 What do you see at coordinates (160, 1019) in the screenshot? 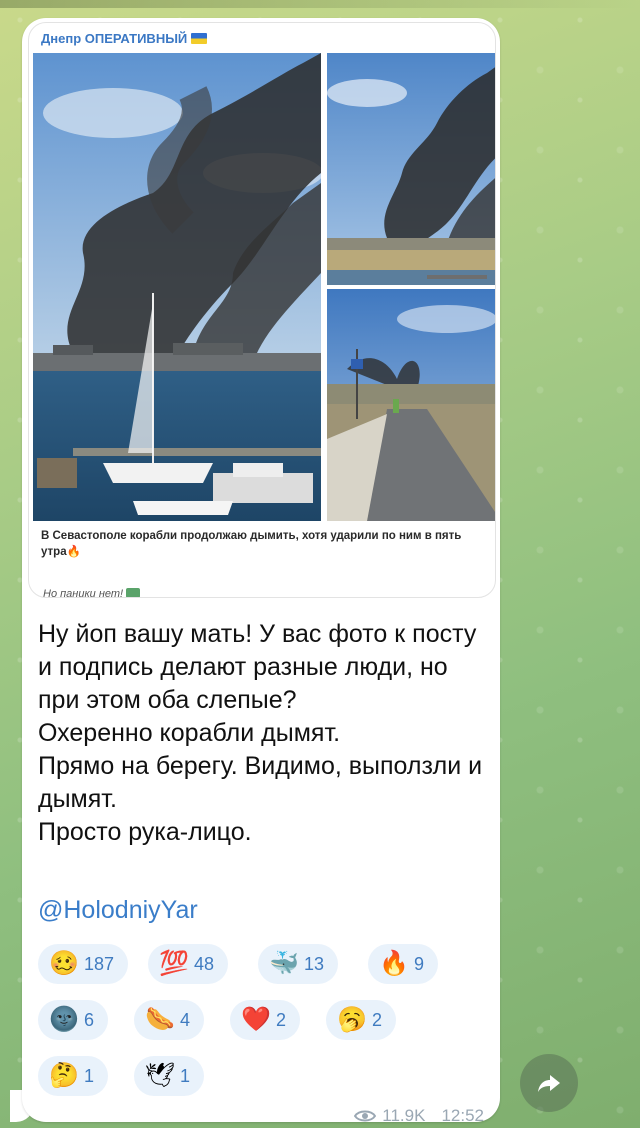
I see `hot-dog-icon: 🌭` at bounding box center [160, 1019].